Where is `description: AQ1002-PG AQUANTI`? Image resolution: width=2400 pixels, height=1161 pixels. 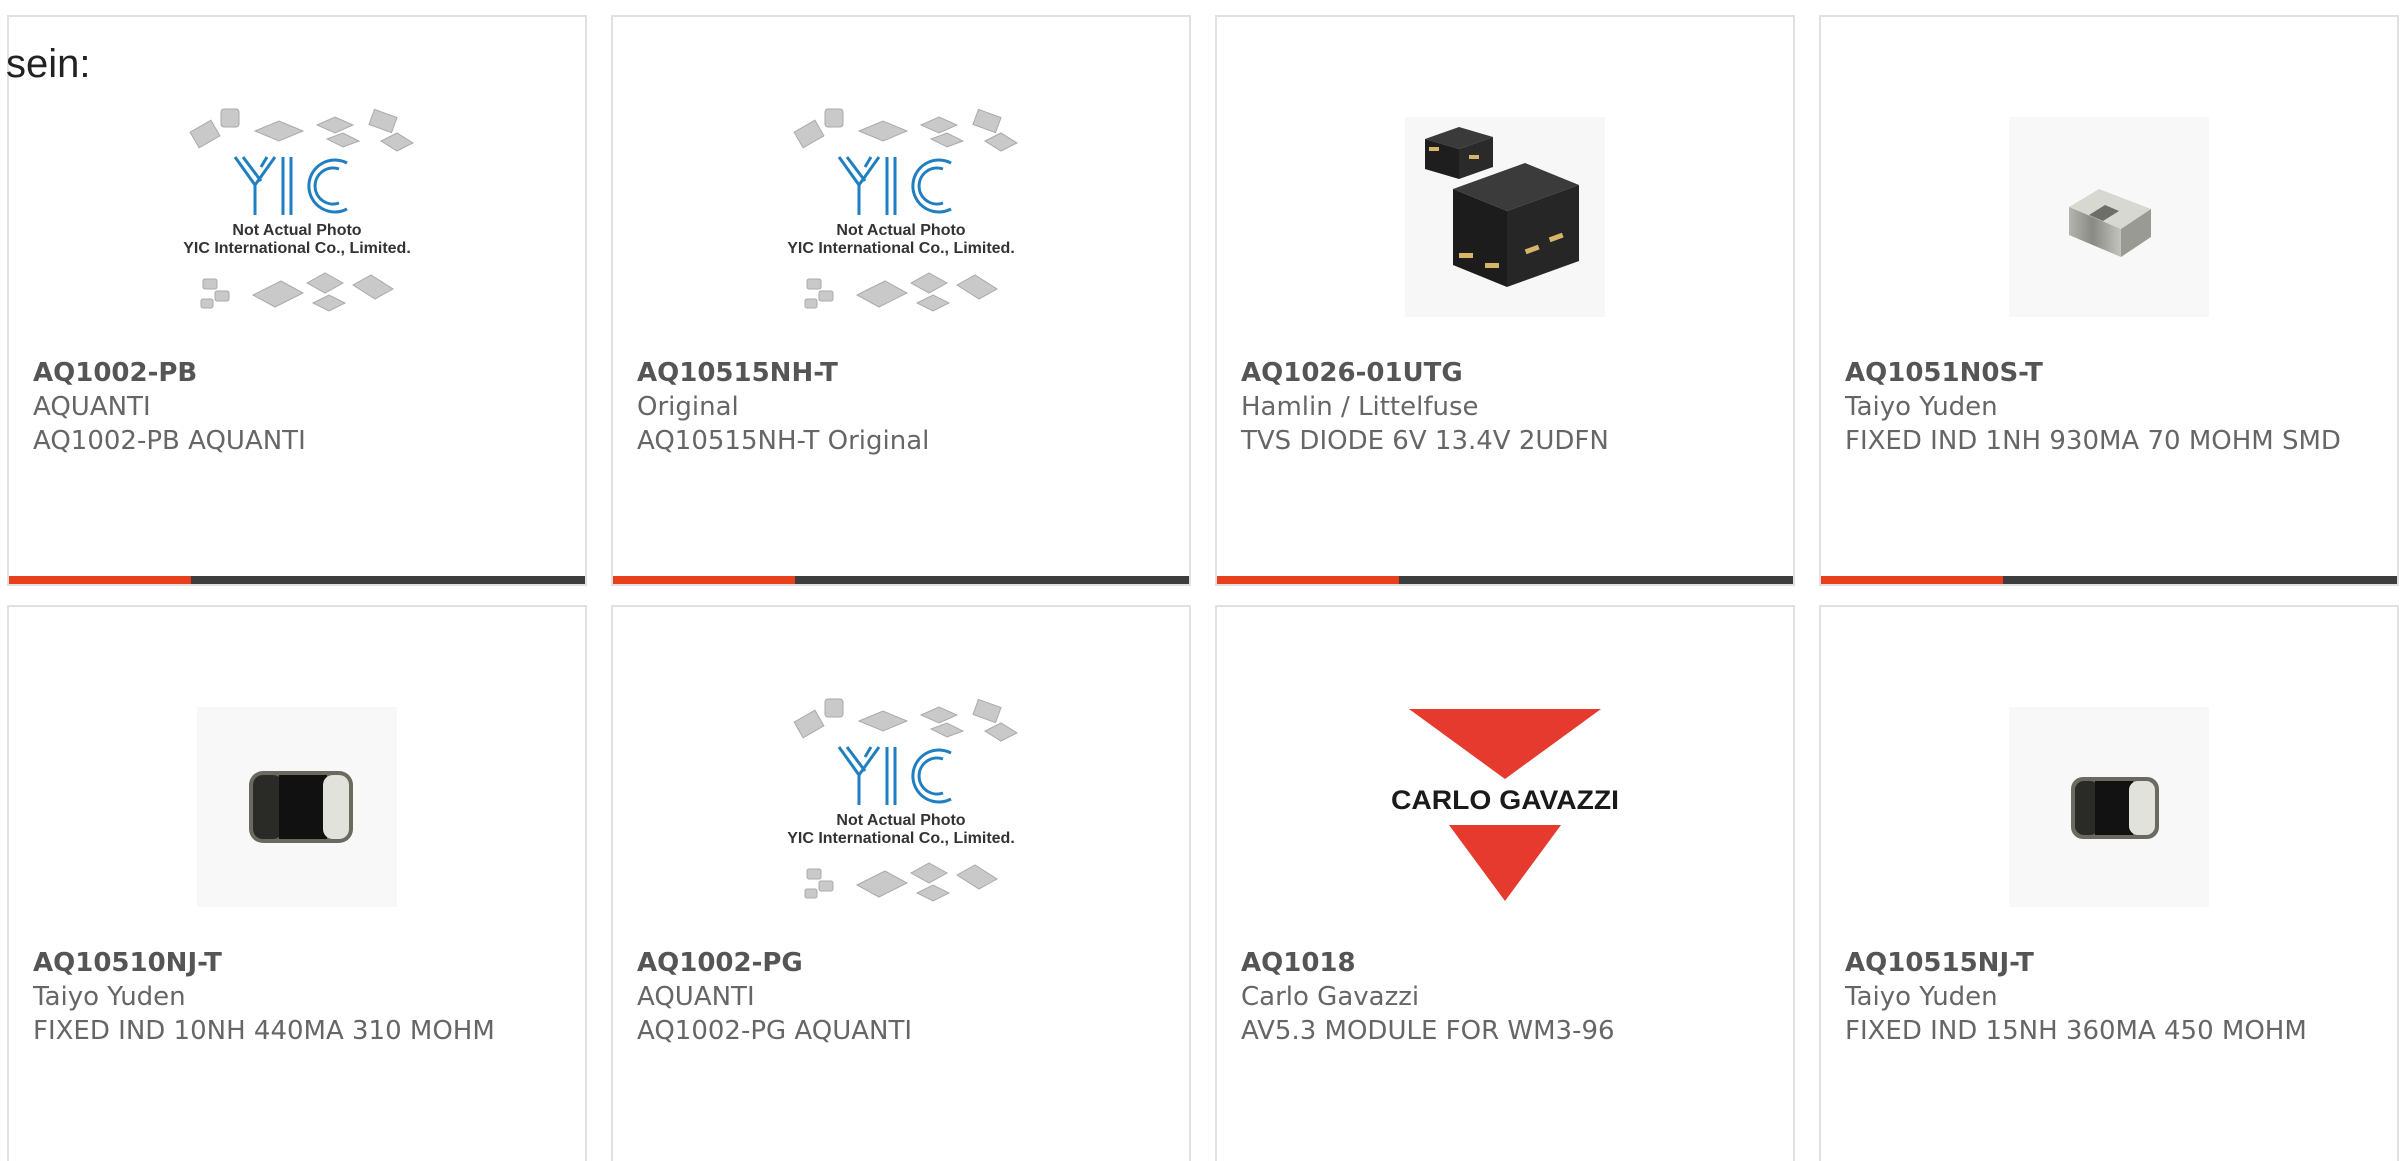 description: AQ1002-PG AQUANTI is located at coordinates (775, 1031).